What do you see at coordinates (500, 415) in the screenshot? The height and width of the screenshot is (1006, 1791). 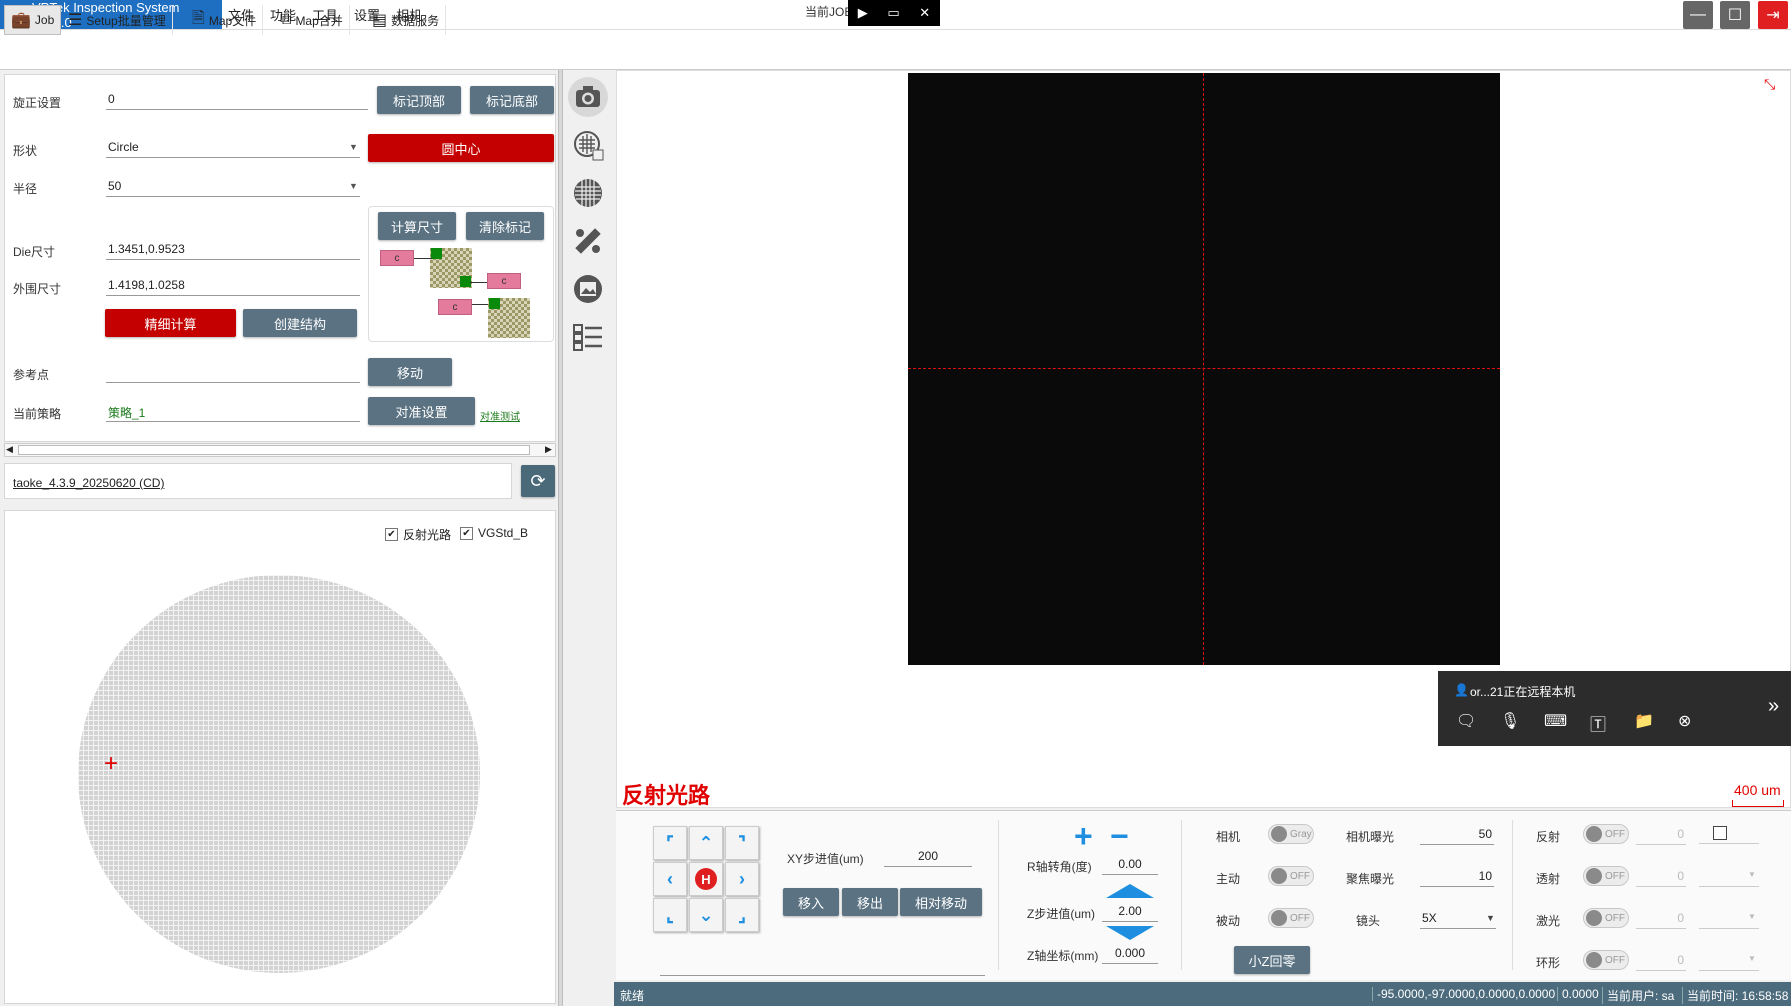 I see `align-test-link: 对准测试` at bounding box center [500, 415].